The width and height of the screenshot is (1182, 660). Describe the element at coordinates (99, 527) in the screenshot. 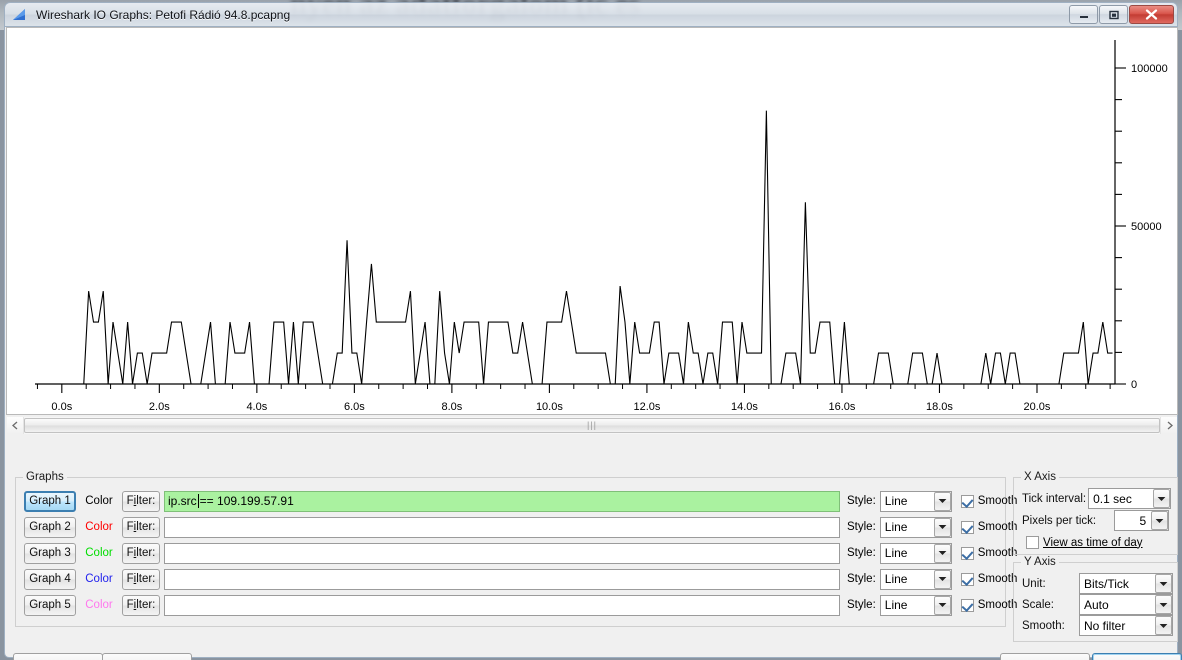

I see `graph-2-color-button: Color` at that location.